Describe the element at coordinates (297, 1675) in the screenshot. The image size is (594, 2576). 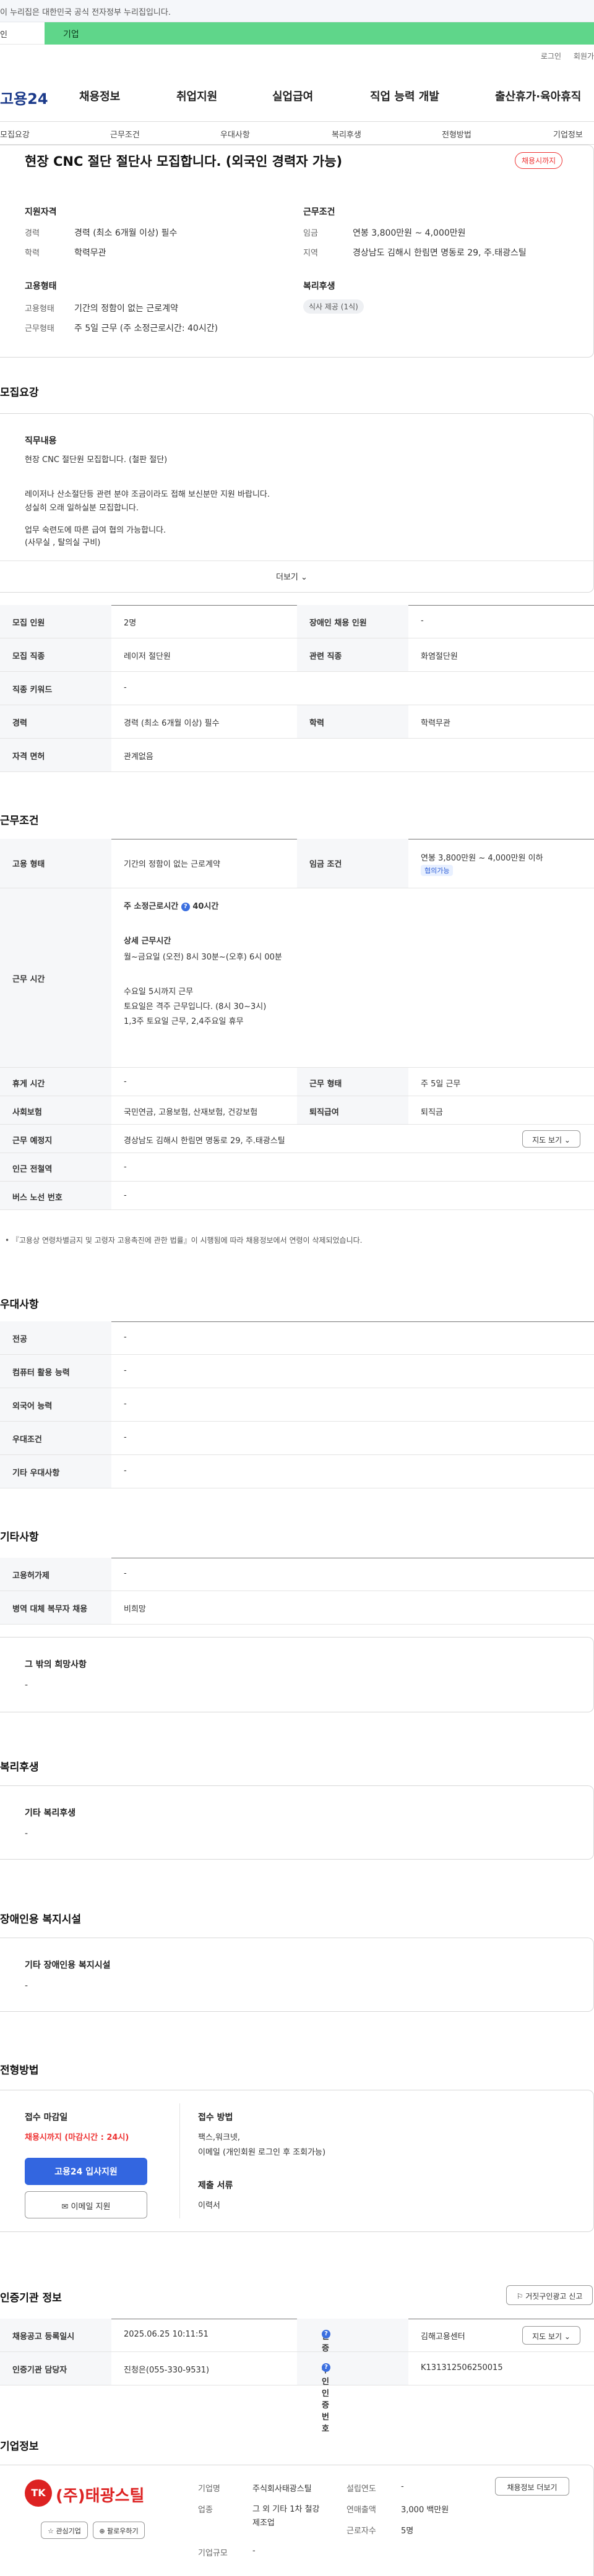
I see `wish-card` at that location.